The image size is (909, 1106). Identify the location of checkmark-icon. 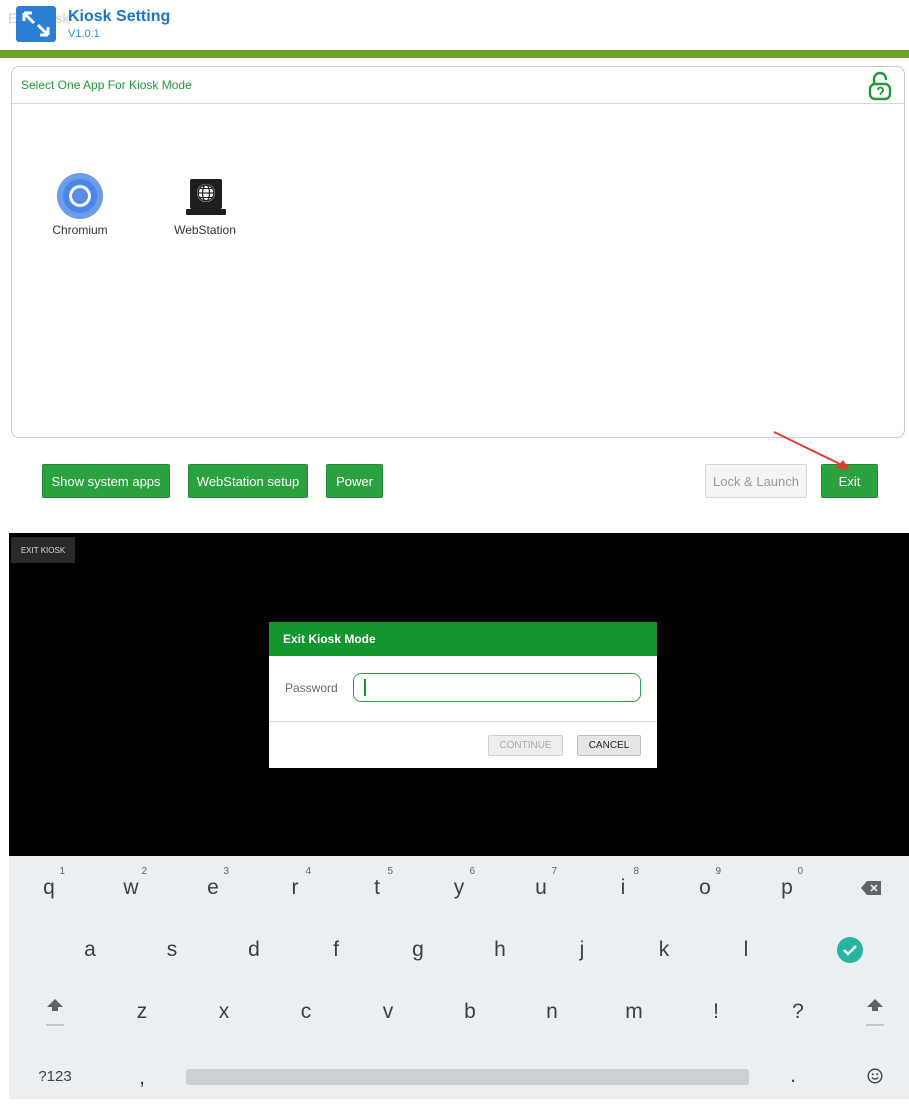
(850, 950).